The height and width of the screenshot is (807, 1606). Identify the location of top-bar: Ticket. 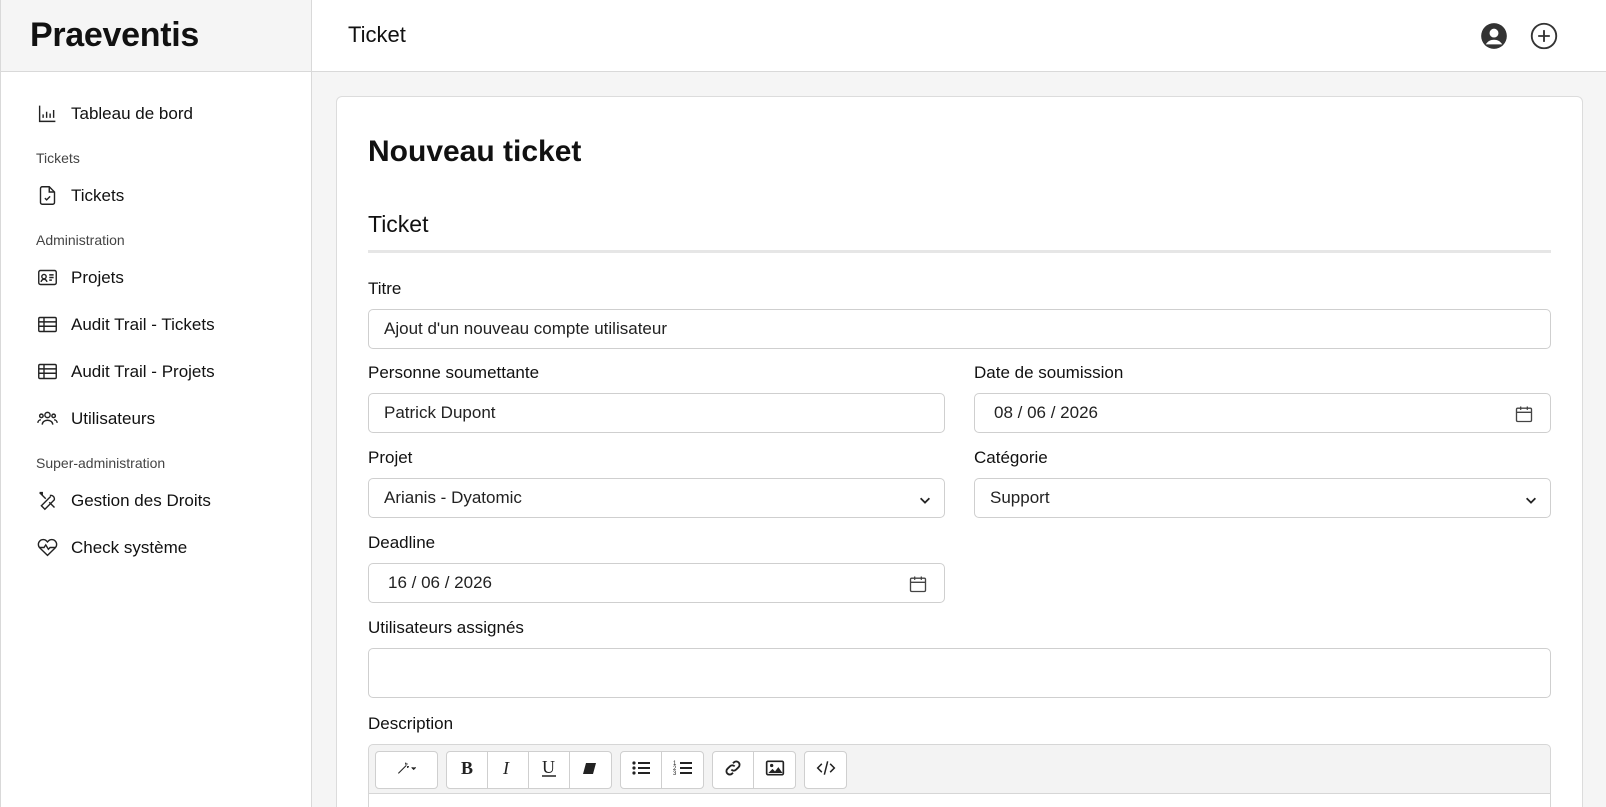
(959, 36).